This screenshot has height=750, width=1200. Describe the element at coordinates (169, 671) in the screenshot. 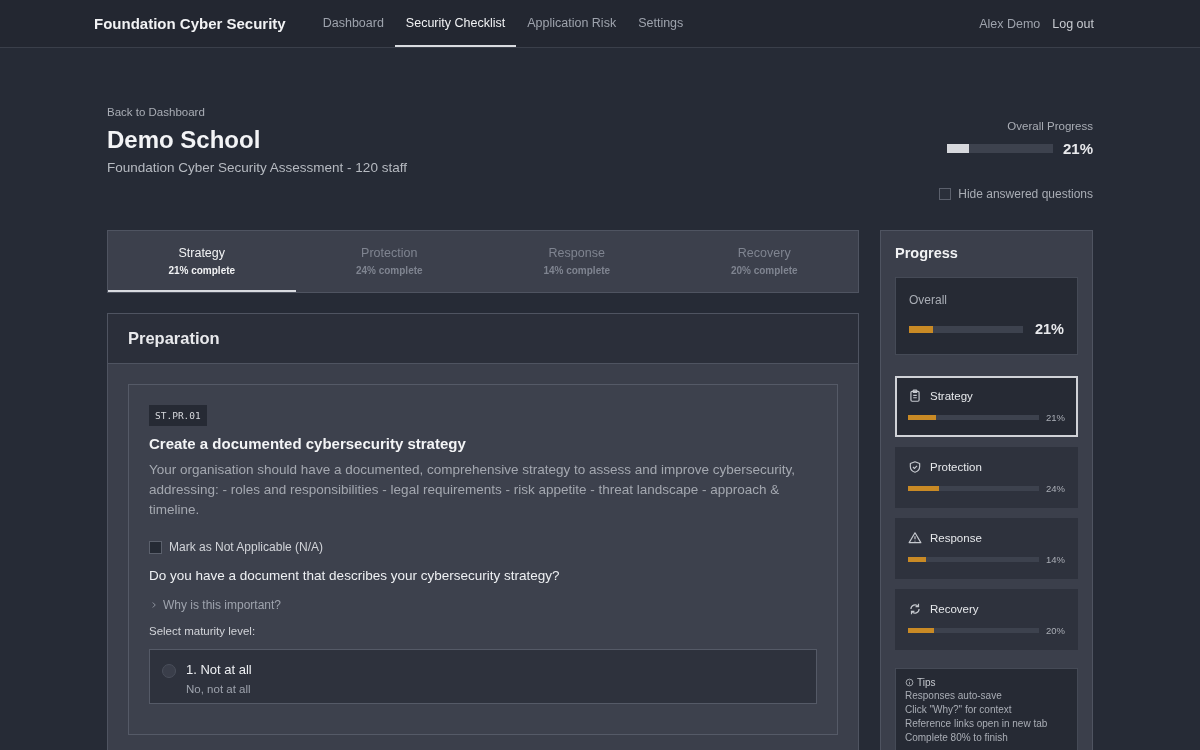

I see `radio-button` at that location.